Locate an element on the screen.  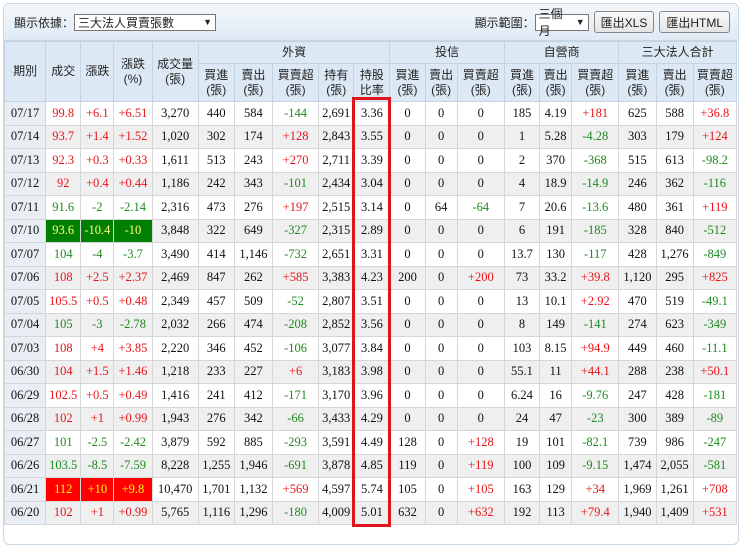
col-change: 漲跌 is located at coordinates (97, 71).